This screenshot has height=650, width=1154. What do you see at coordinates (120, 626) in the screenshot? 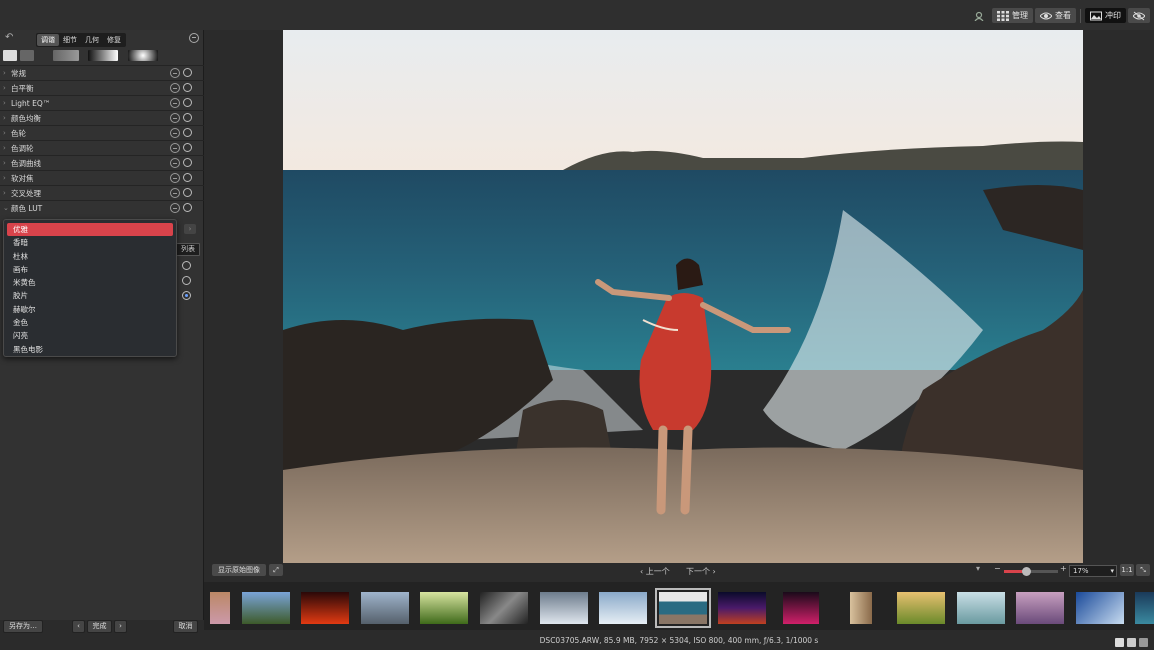
I see `next-arrow-icon: ›` at bounding box center [120, 626].